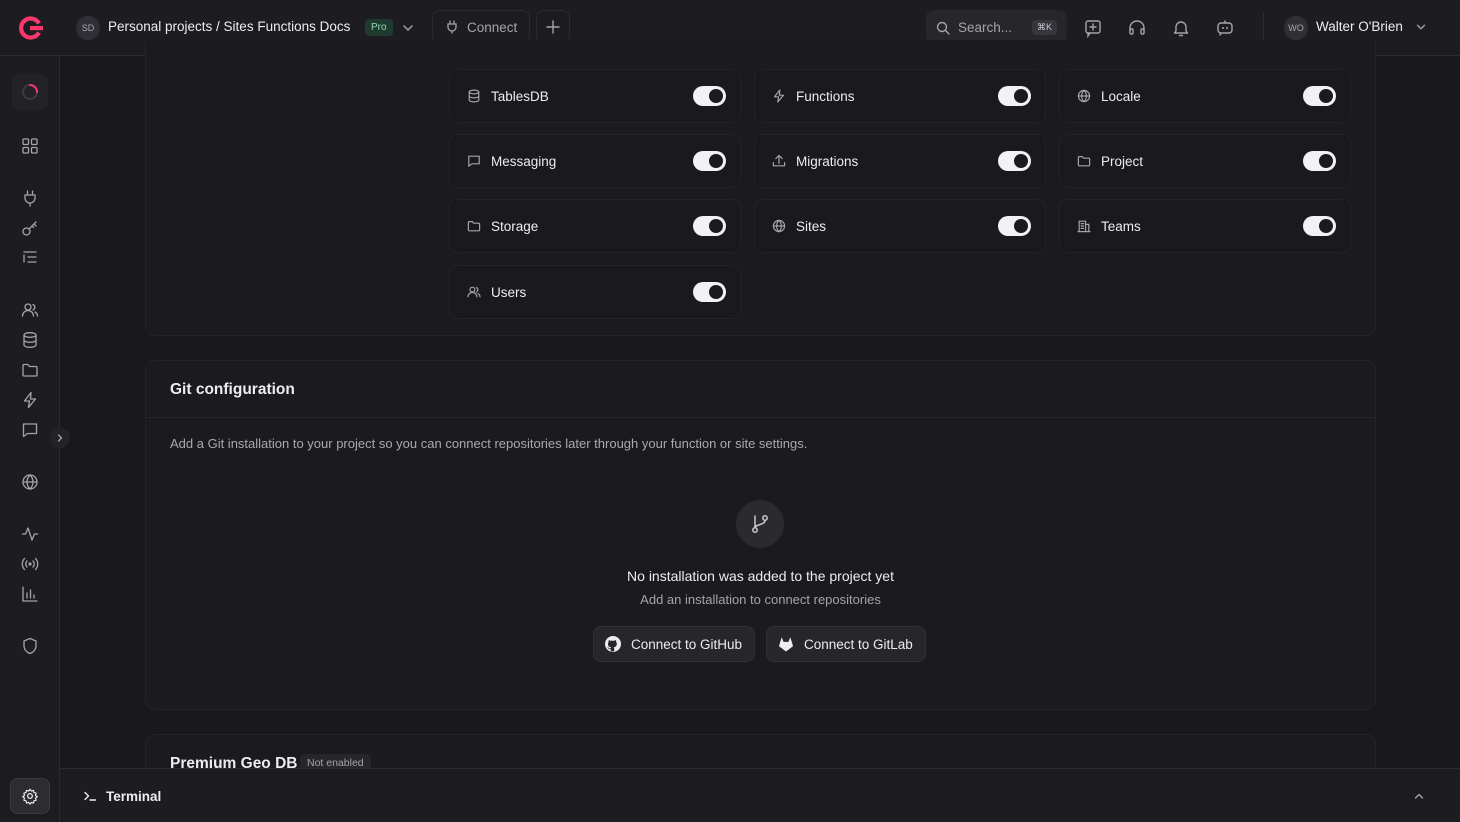 The height and width of the screenshot is (822, 1460). I want to click on service-label: Teams, so click(1121, 226).